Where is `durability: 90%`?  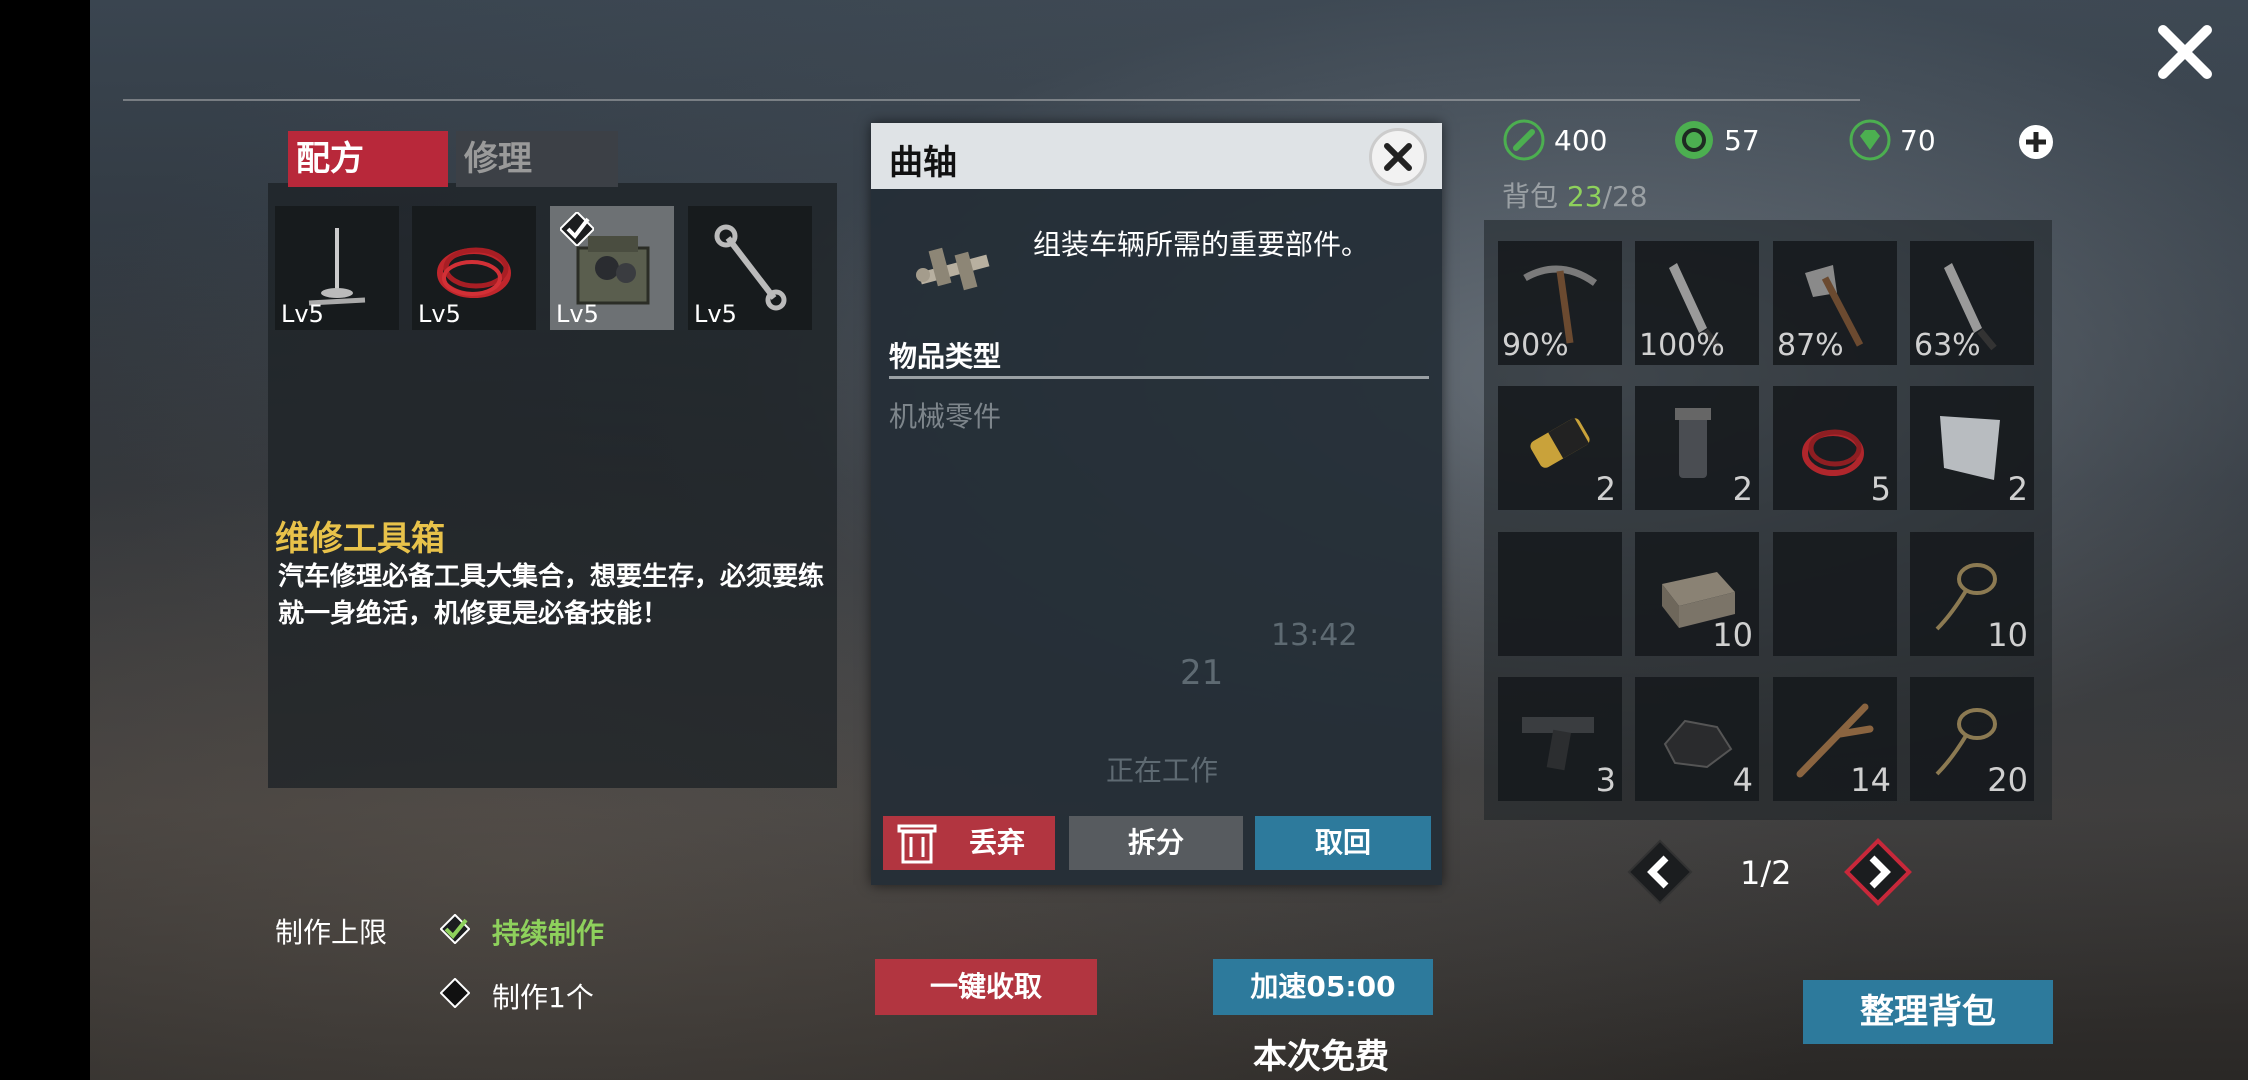 durability: 90% is located at coordinates (1535, 345).